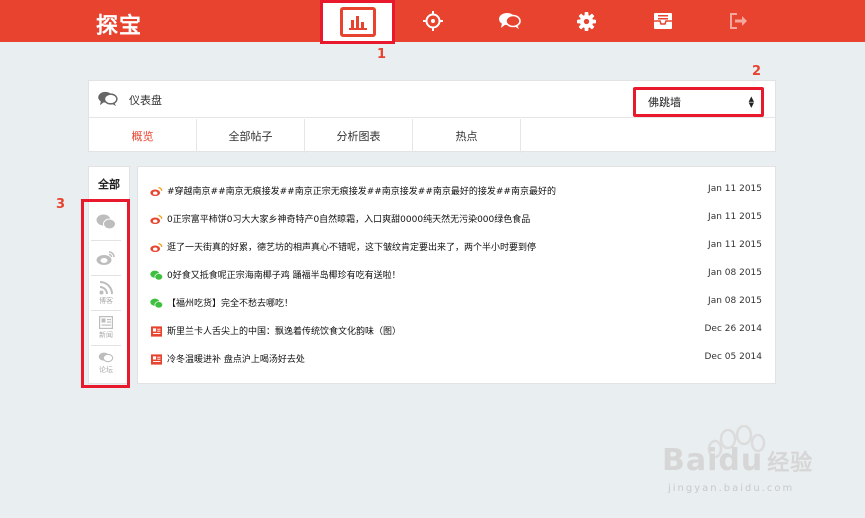  I want to click on sign-out-icon, so click(738, 21).